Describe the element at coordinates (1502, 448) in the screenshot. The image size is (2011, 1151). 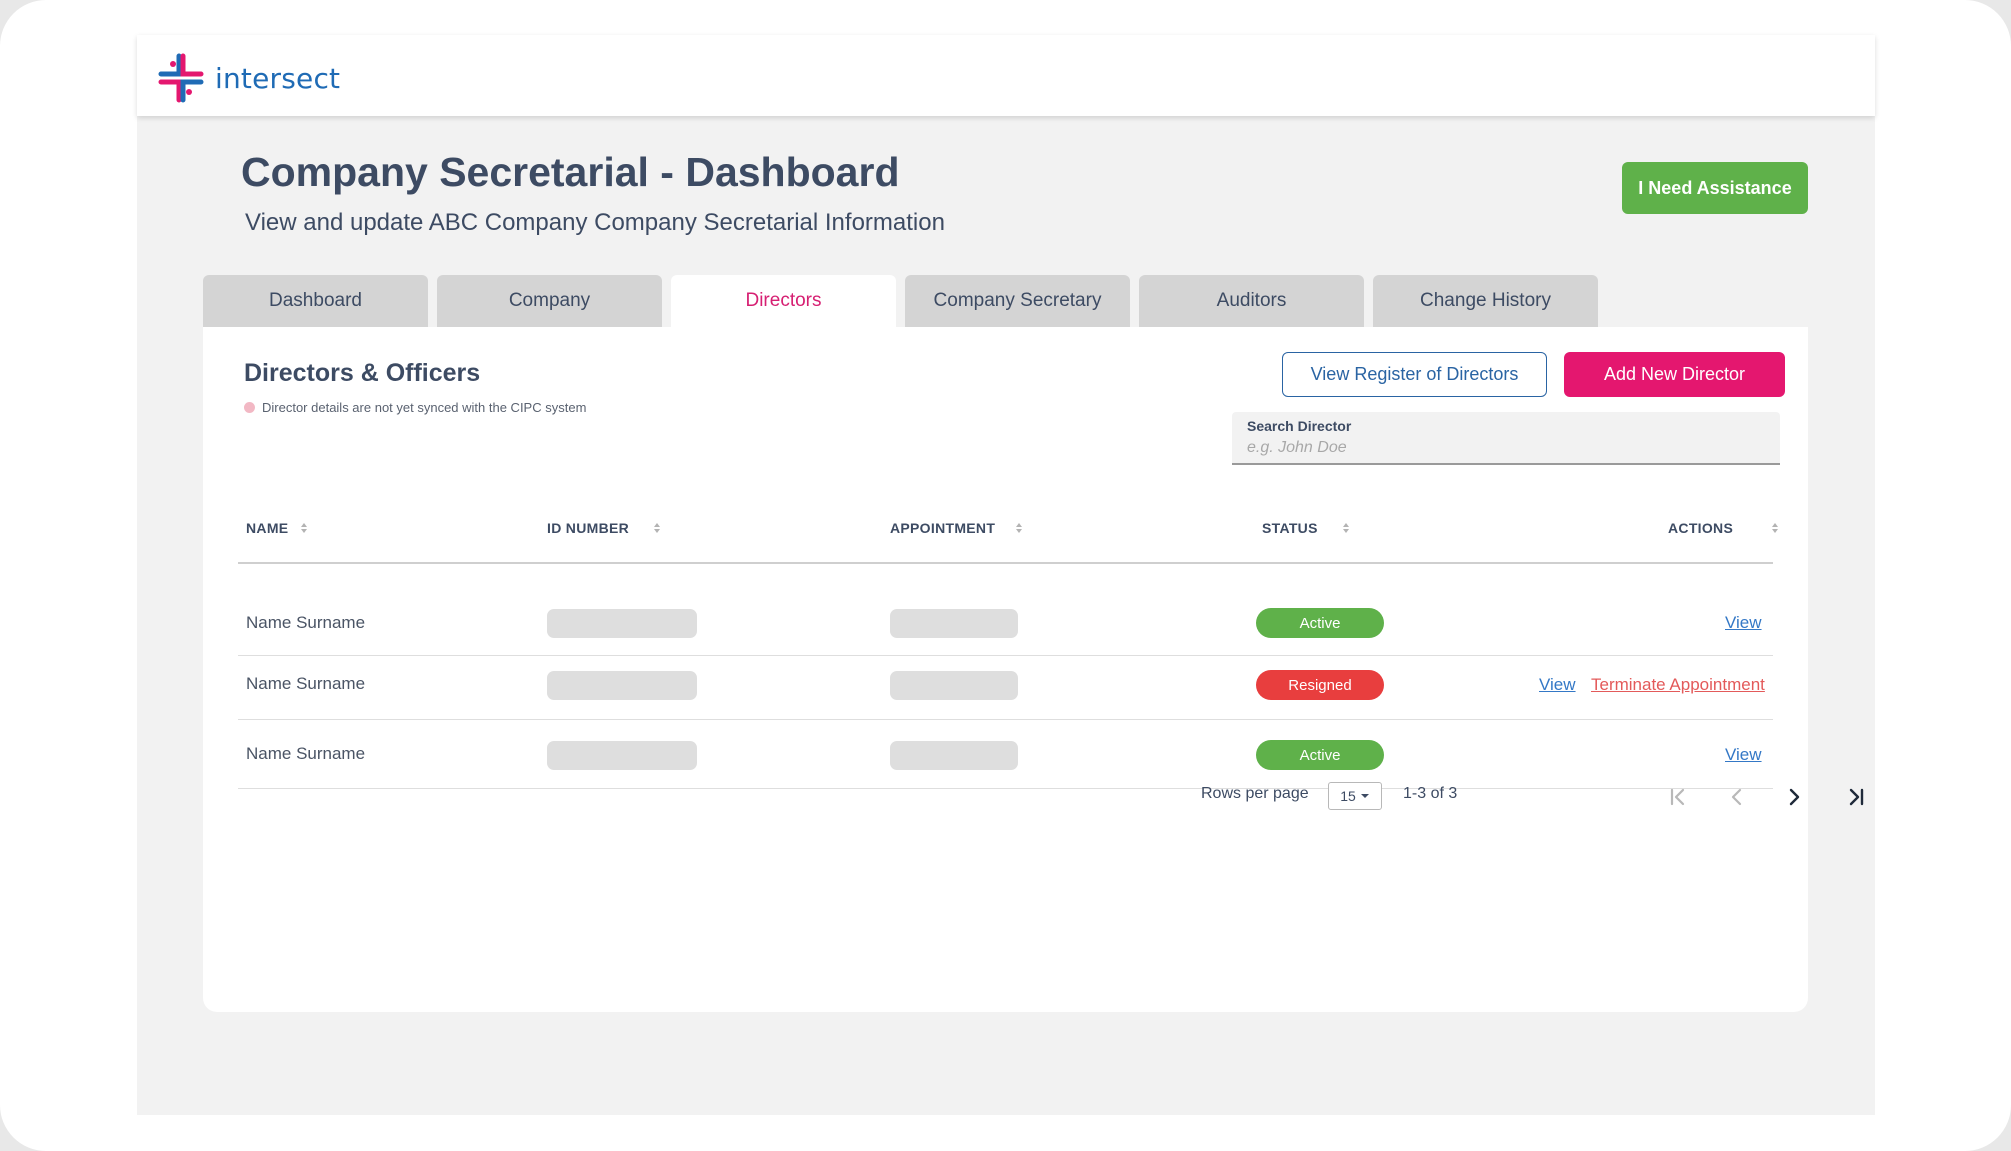
I see `search-input` at that location.